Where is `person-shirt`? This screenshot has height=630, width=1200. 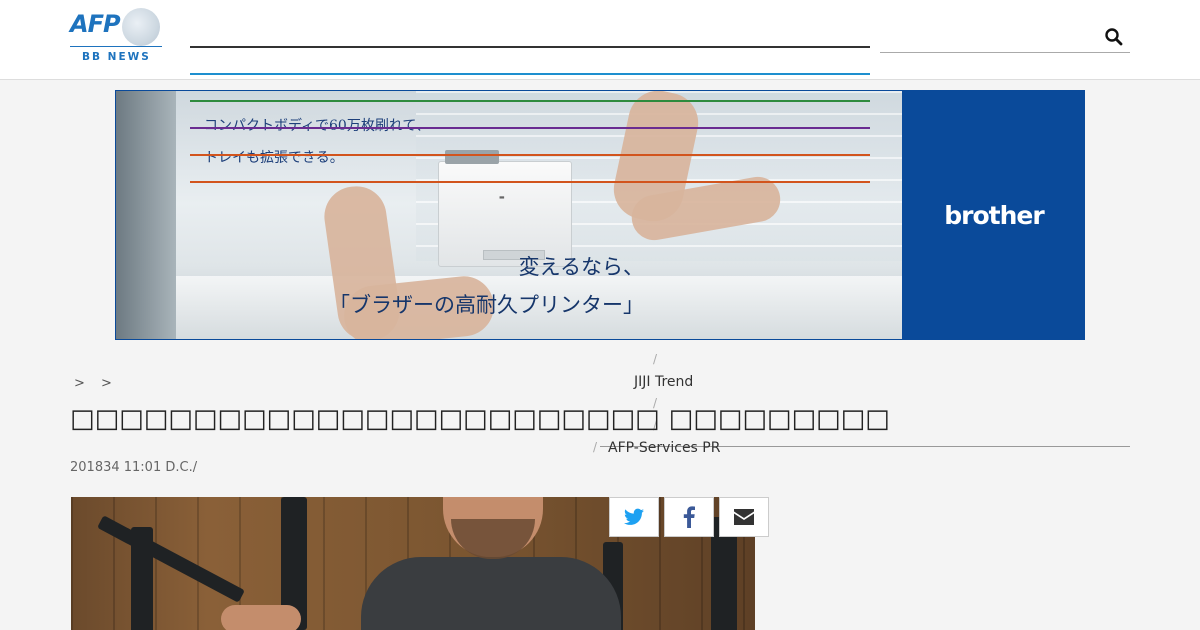
person-shirt is located at coordinates (491, 593).